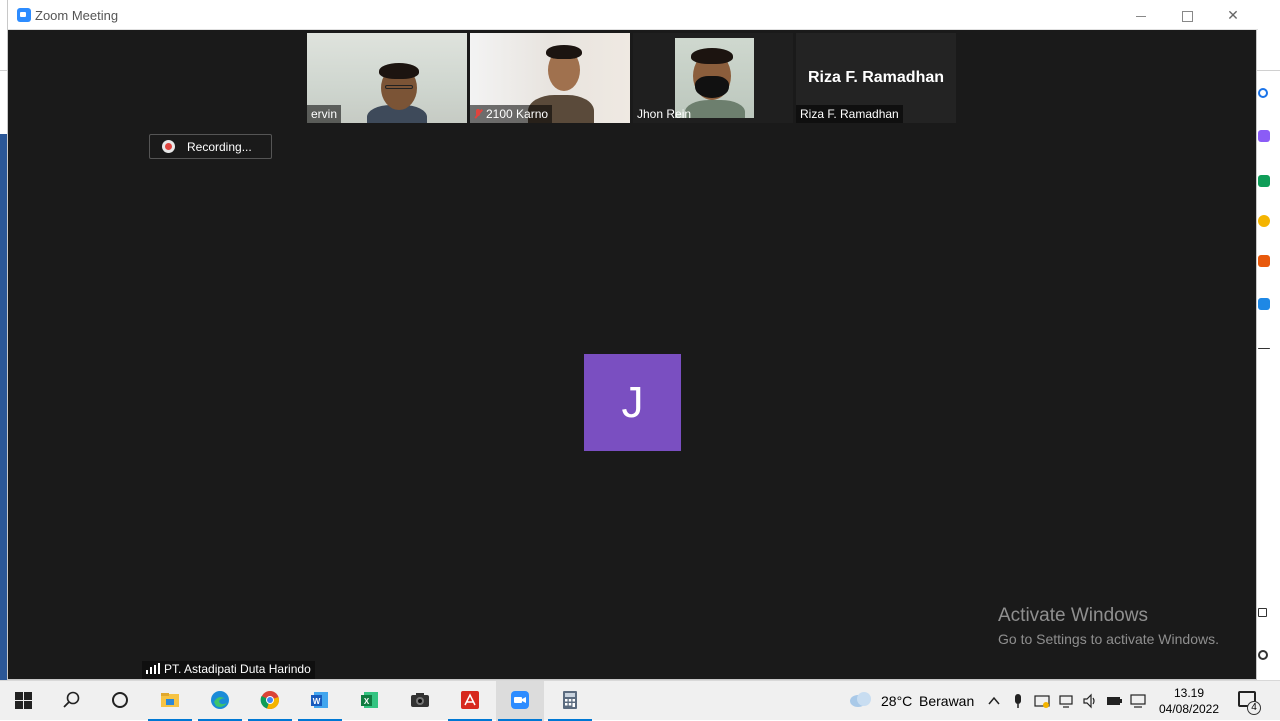 This screenshot has height=721, width=1280. I want to click on acrobat-icon, so click(470, 700).